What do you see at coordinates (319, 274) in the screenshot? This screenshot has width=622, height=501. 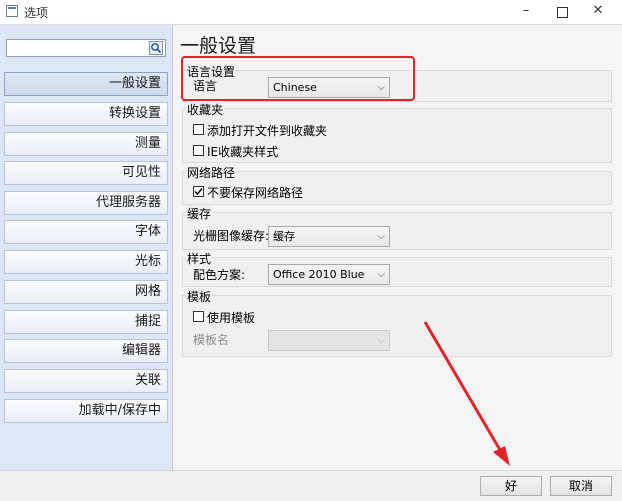 I see `color-scheme-value: Office 2010 Blue` at bounding box center [319, 274].